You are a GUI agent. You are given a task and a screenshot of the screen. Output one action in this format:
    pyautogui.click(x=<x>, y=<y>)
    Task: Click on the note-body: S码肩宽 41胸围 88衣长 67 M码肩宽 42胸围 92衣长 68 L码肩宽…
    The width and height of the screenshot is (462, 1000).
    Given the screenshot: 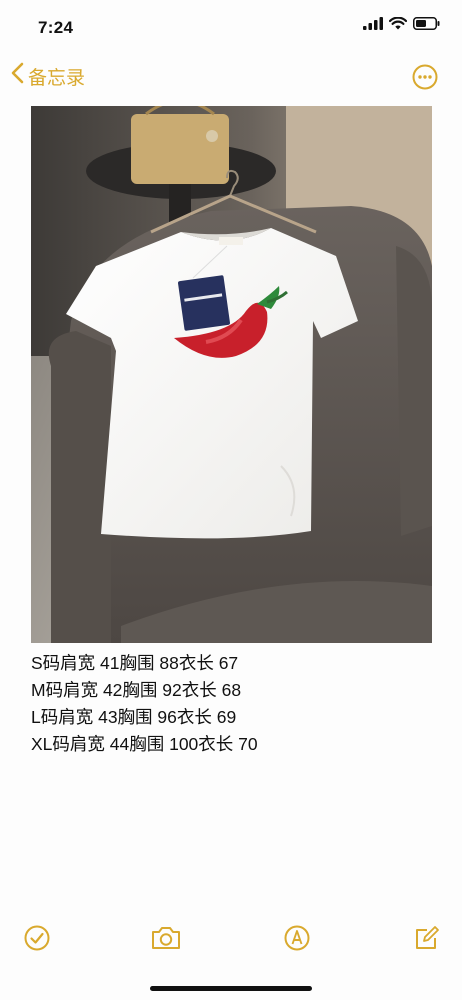 What is the action you would take?
    pyautogui.click(x=231, y=704)
    